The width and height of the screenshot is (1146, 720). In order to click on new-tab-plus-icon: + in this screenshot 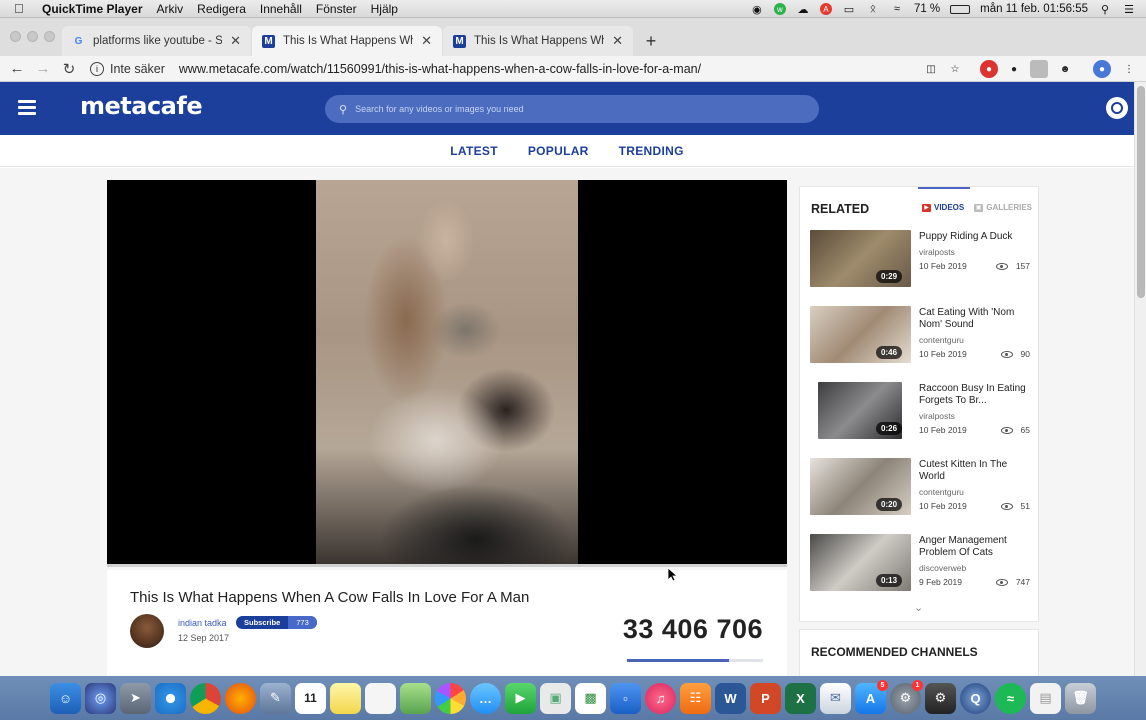, I will do `click(651, 41)`.